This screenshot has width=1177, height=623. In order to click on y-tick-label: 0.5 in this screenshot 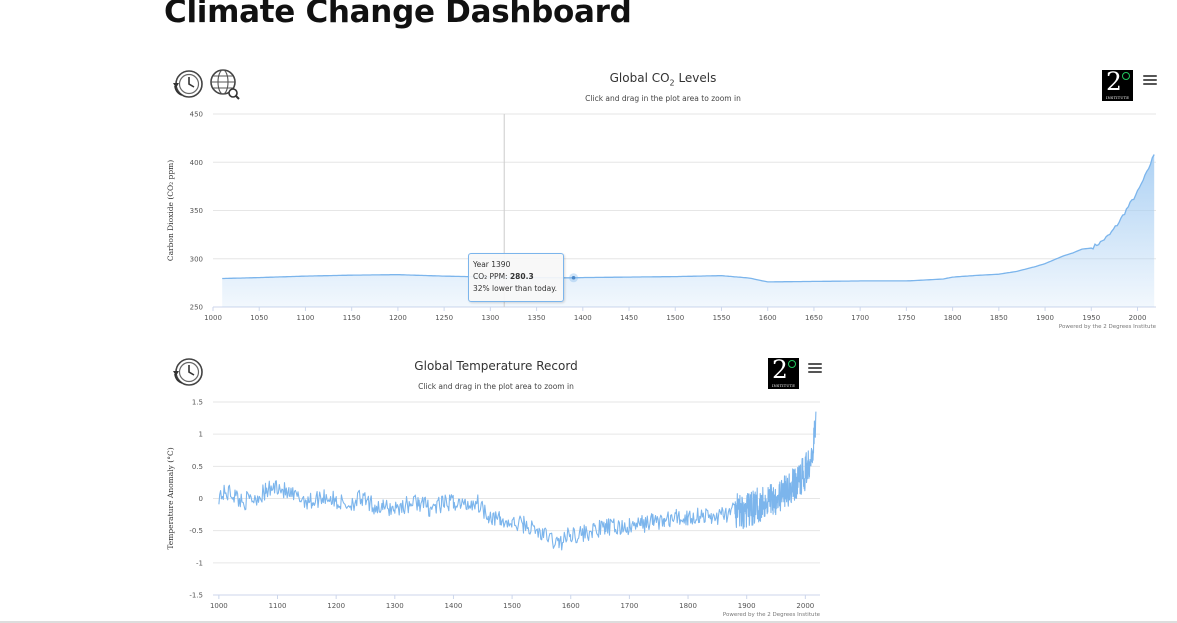, I will do `click(197, 467)`.